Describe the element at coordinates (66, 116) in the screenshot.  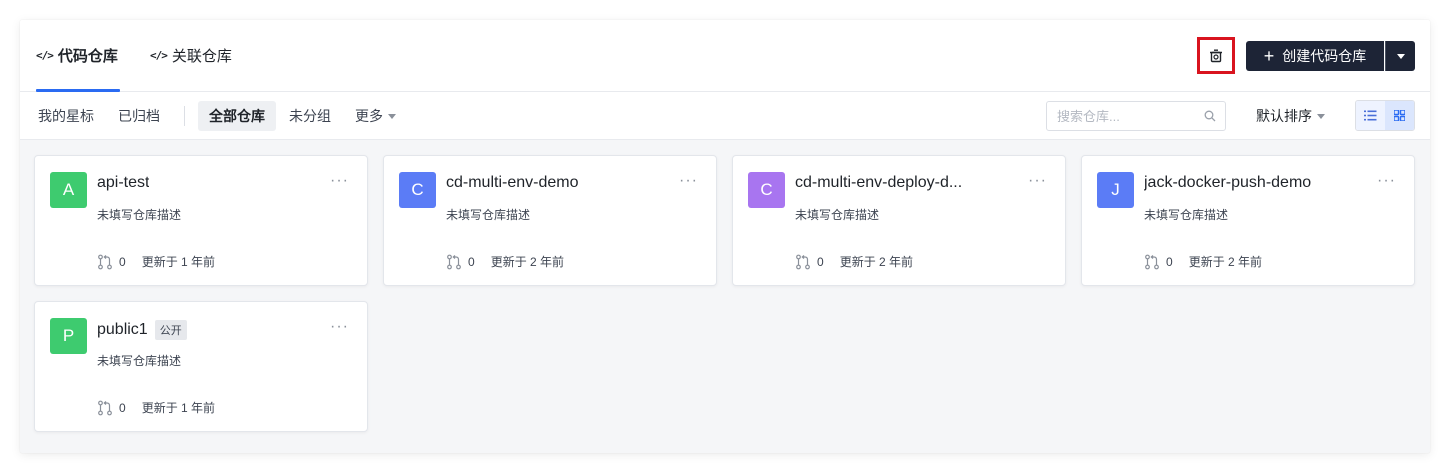
I see `filter-starred: 我的星标` at that location.